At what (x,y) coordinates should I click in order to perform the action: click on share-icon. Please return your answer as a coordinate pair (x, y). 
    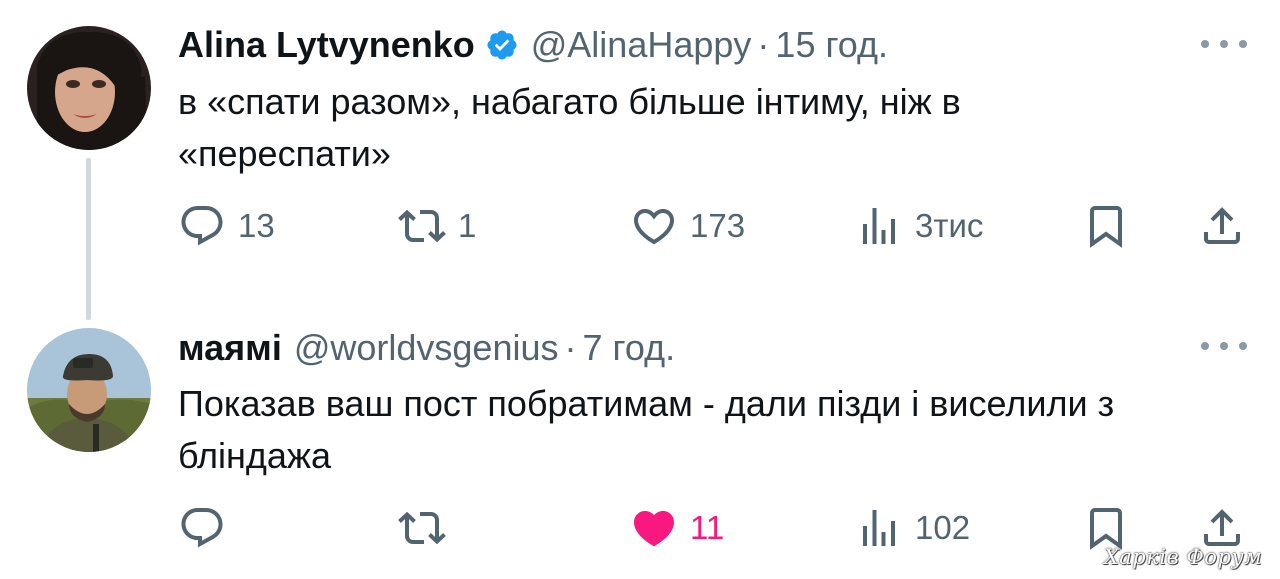
    Looking at the image, I should click on (1222, 225).